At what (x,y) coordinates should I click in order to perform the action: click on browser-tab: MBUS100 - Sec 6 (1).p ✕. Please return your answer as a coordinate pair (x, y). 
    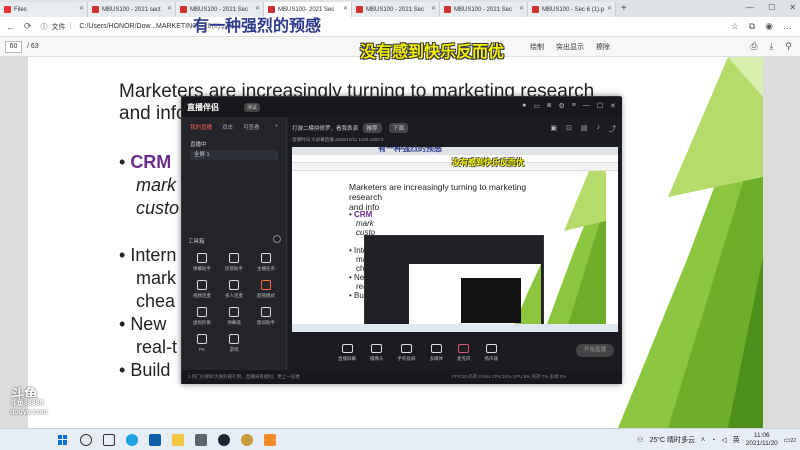
    Looking at the image, I should click on (572, 9).